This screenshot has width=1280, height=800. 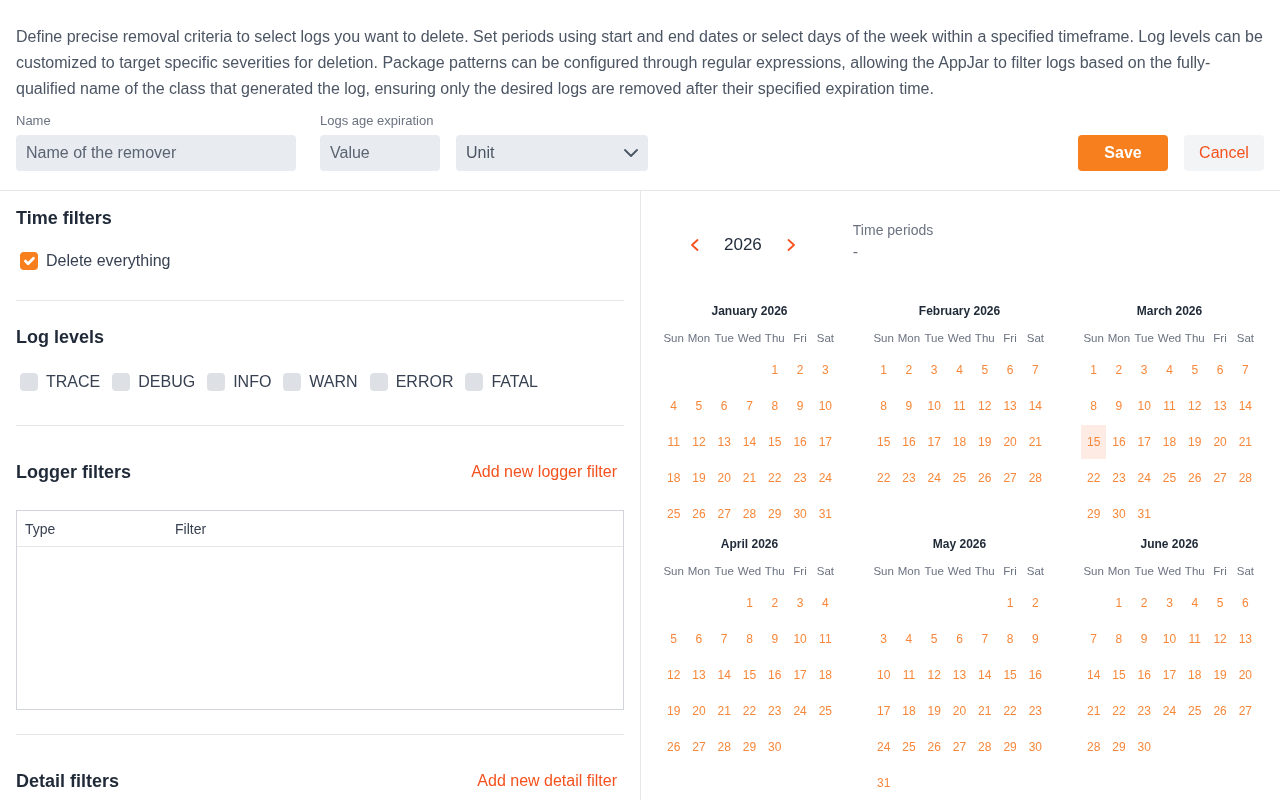 What do you see at coordinates (775, 639) in the screenshot?
I see `calendar-day: 9` at bounding box center [775, 639].